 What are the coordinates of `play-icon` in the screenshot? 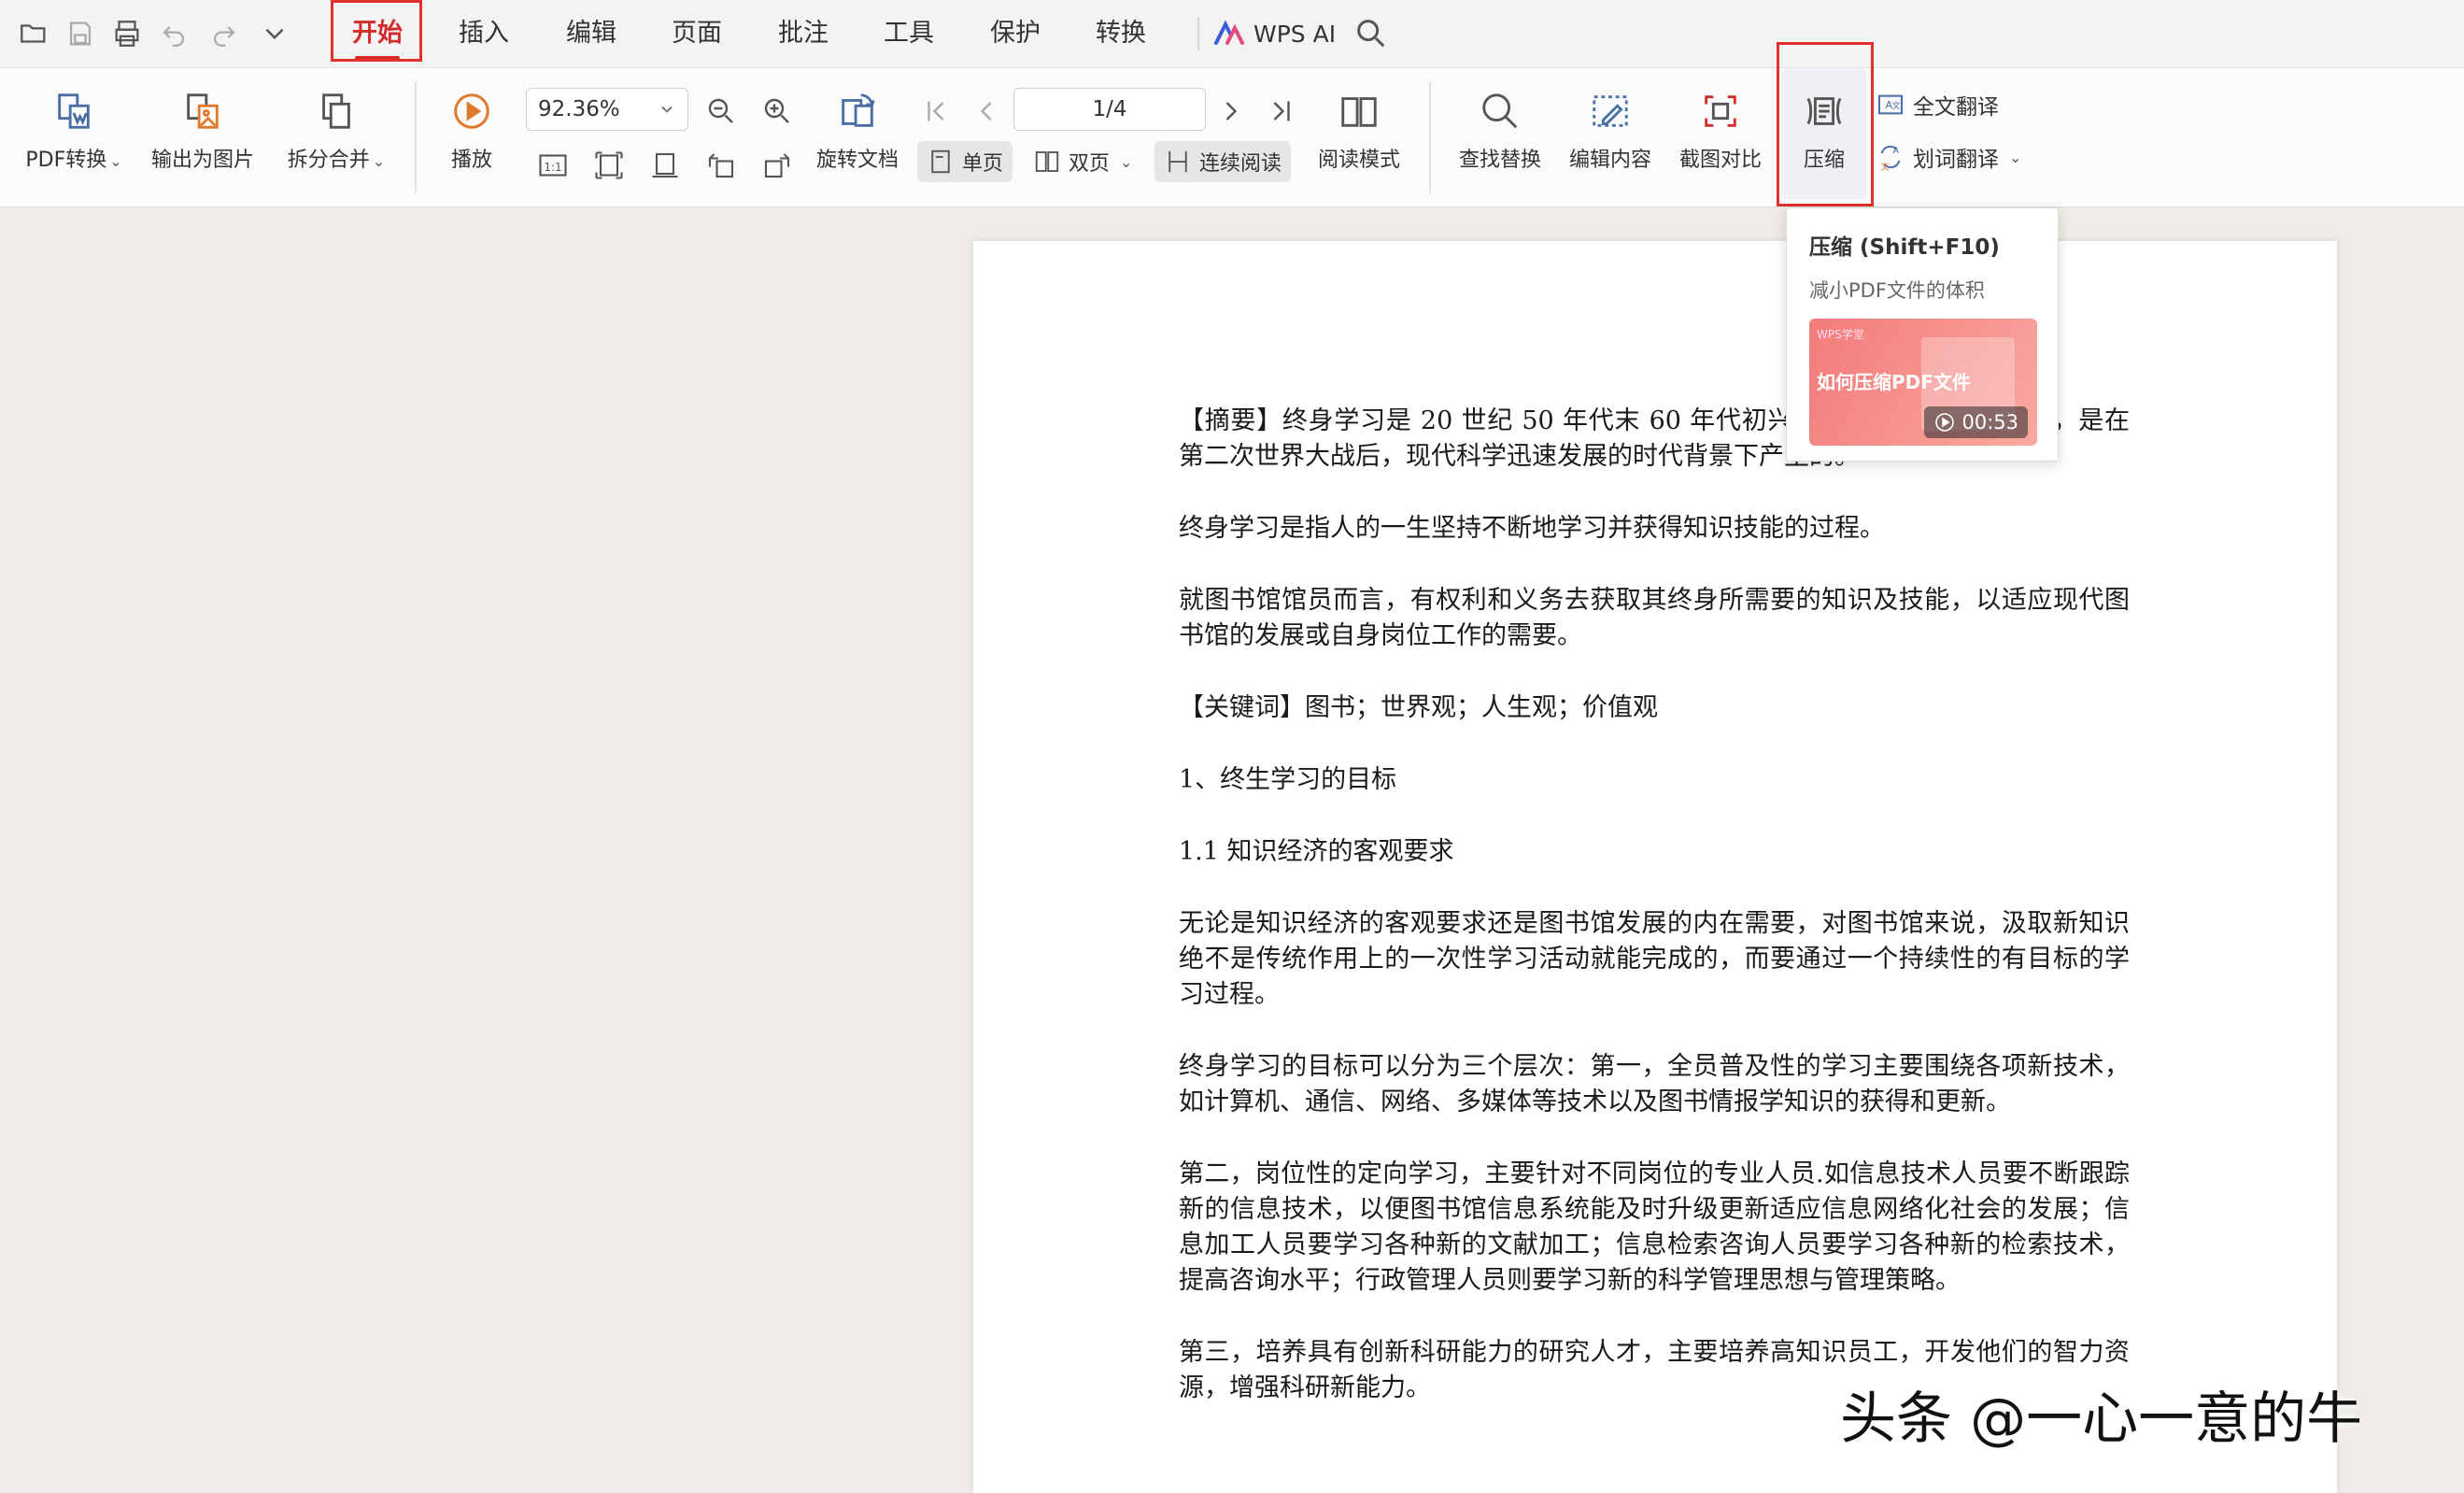 It's located at (472, 111).